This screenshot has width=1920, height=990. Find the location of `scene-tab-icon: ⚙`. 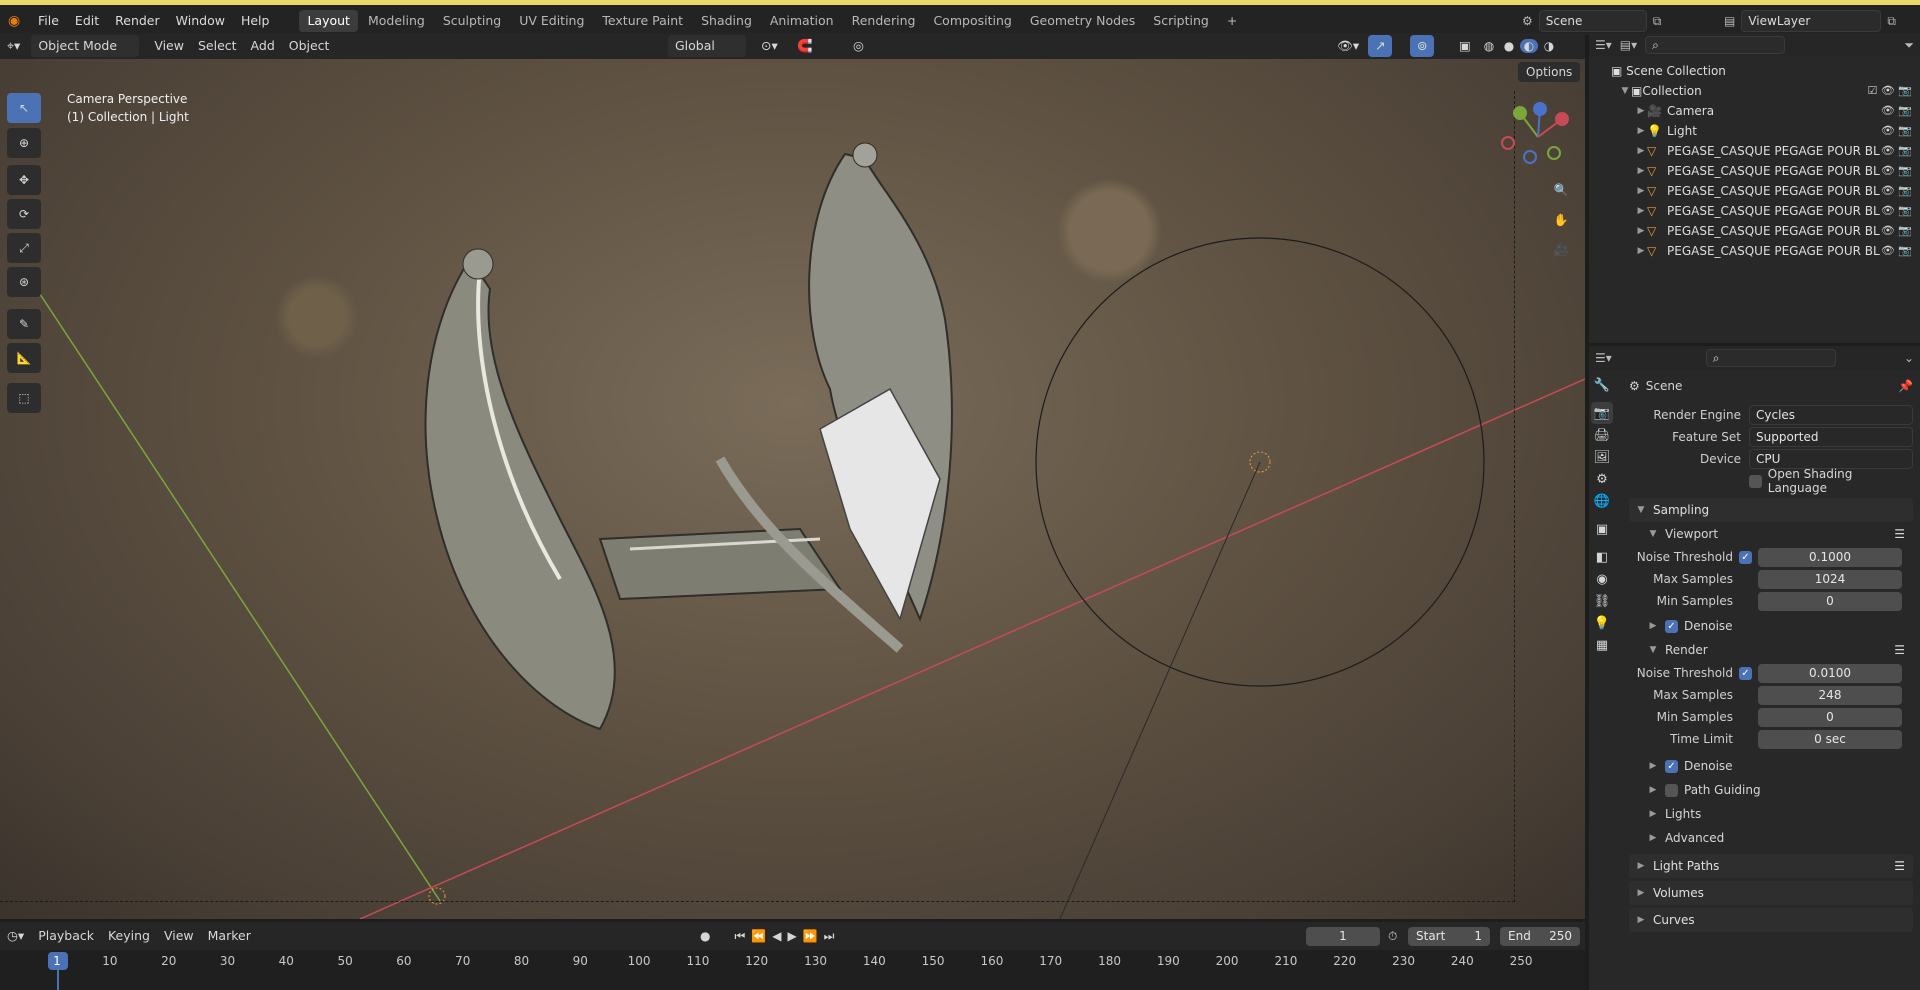

scene-tab-icon: ⚙ is located at coordinates (1602, 479).